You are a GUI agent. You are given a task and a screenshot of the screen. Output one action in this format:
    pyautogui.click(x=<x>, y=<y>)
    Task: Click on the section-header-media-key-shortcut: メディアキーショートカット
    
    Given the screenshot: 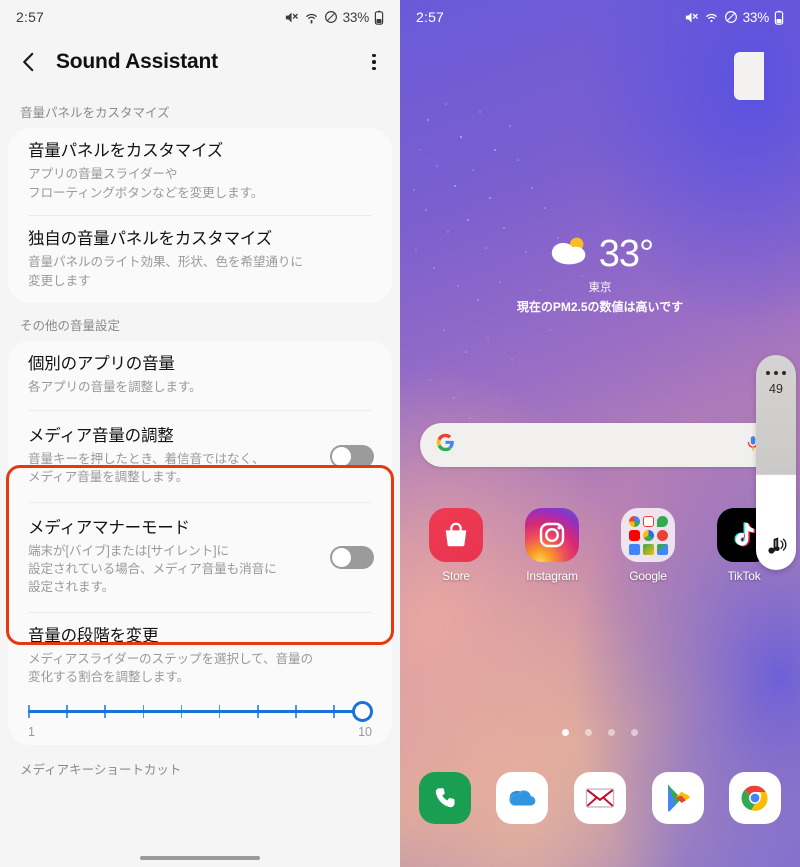 What is the action you would take?
    pyautogui.click(x=101, y=769)
    